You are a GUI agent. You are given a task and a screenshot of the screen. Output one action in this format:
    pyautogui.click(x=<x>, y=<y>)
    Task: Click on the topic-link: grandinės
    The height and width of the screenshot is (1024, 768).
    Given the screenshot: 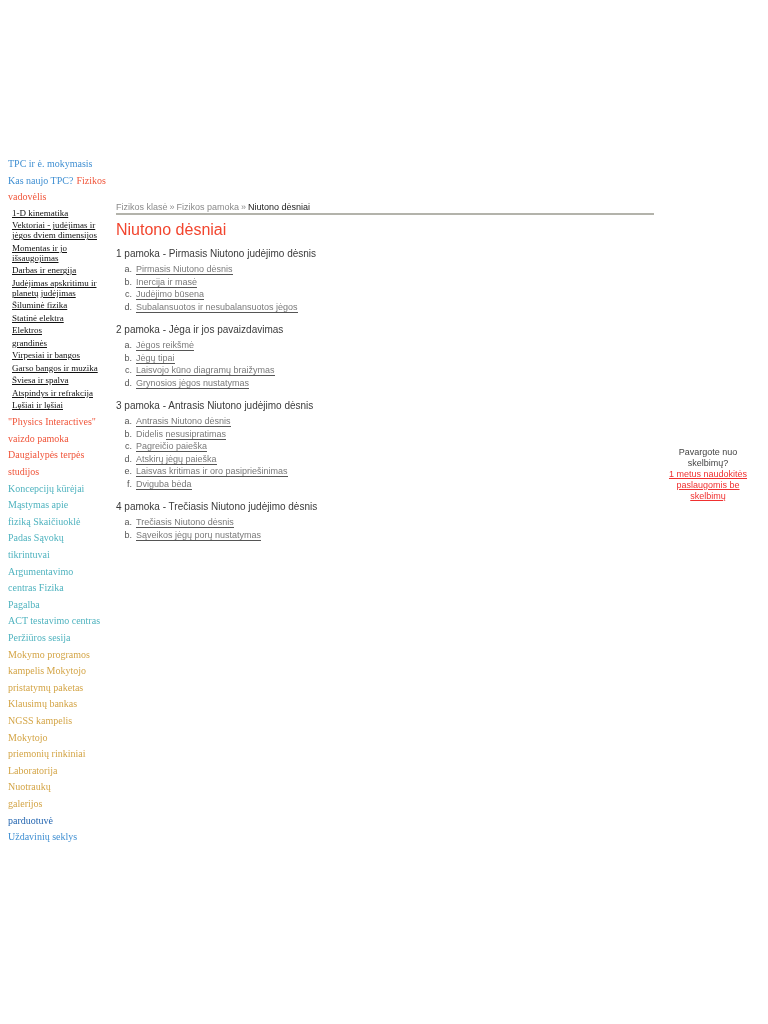 What is the action you would take?
    pyautogui.click(x=58, y=342)
    